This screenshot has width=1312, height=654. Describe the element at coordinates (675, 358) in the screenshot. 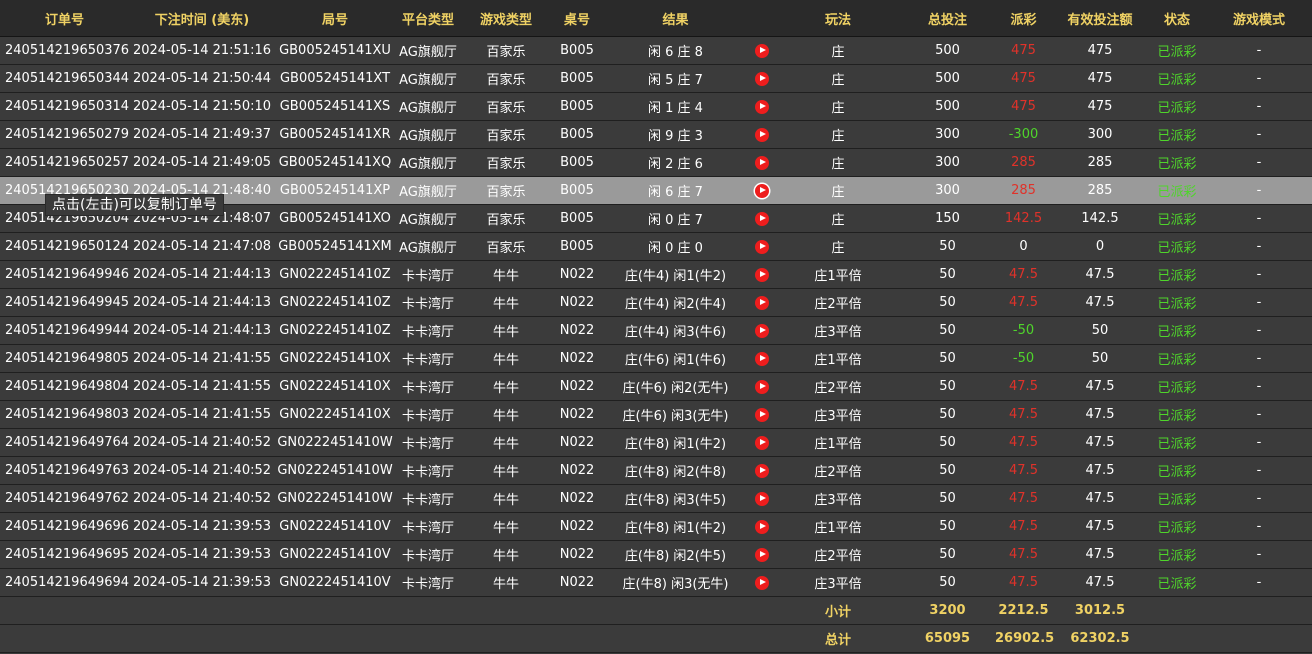

I see `result-cell: 庄(牛6) 闲1(牛6)` at that location.